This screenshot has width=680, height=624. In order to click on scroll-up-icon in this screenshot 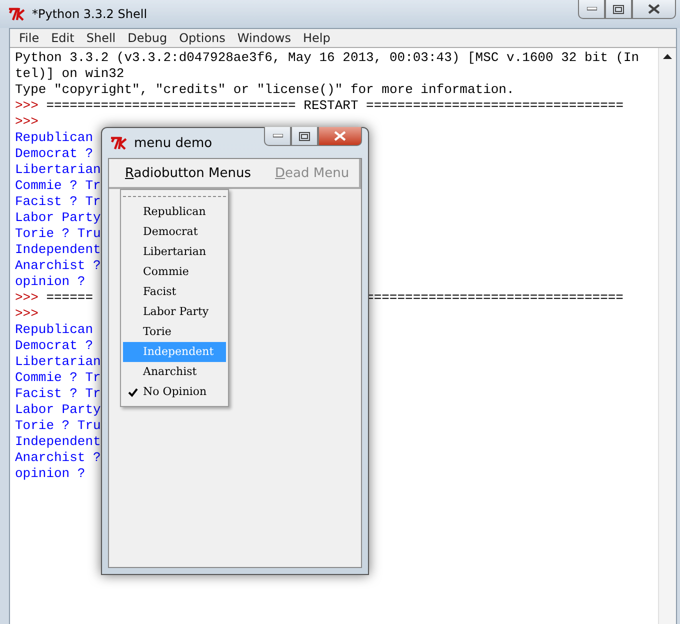, I will do `click(667, 56)`.